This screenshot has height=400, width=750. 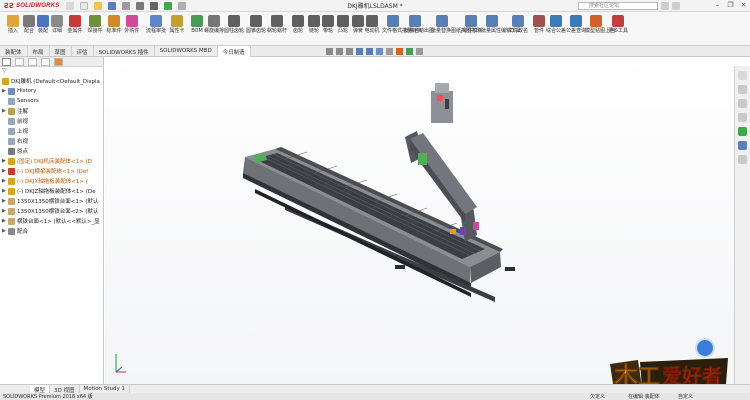 I want to click on search-input: 搜索社区论坛, so click(x=618, y=6).